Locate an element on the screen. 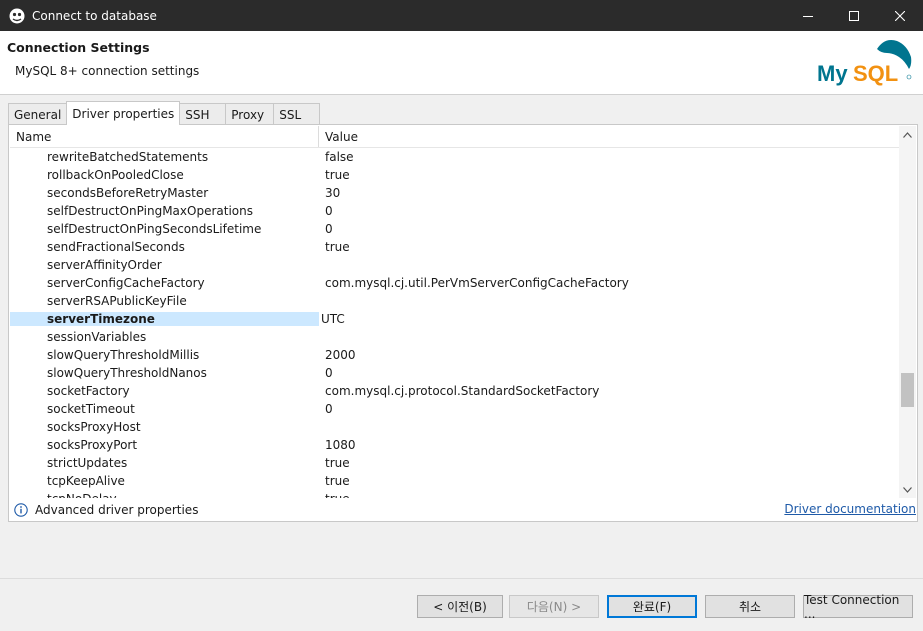 The height and width of the screenshot is (631, 923). maximize-icon is located at coordinates (854, 15).